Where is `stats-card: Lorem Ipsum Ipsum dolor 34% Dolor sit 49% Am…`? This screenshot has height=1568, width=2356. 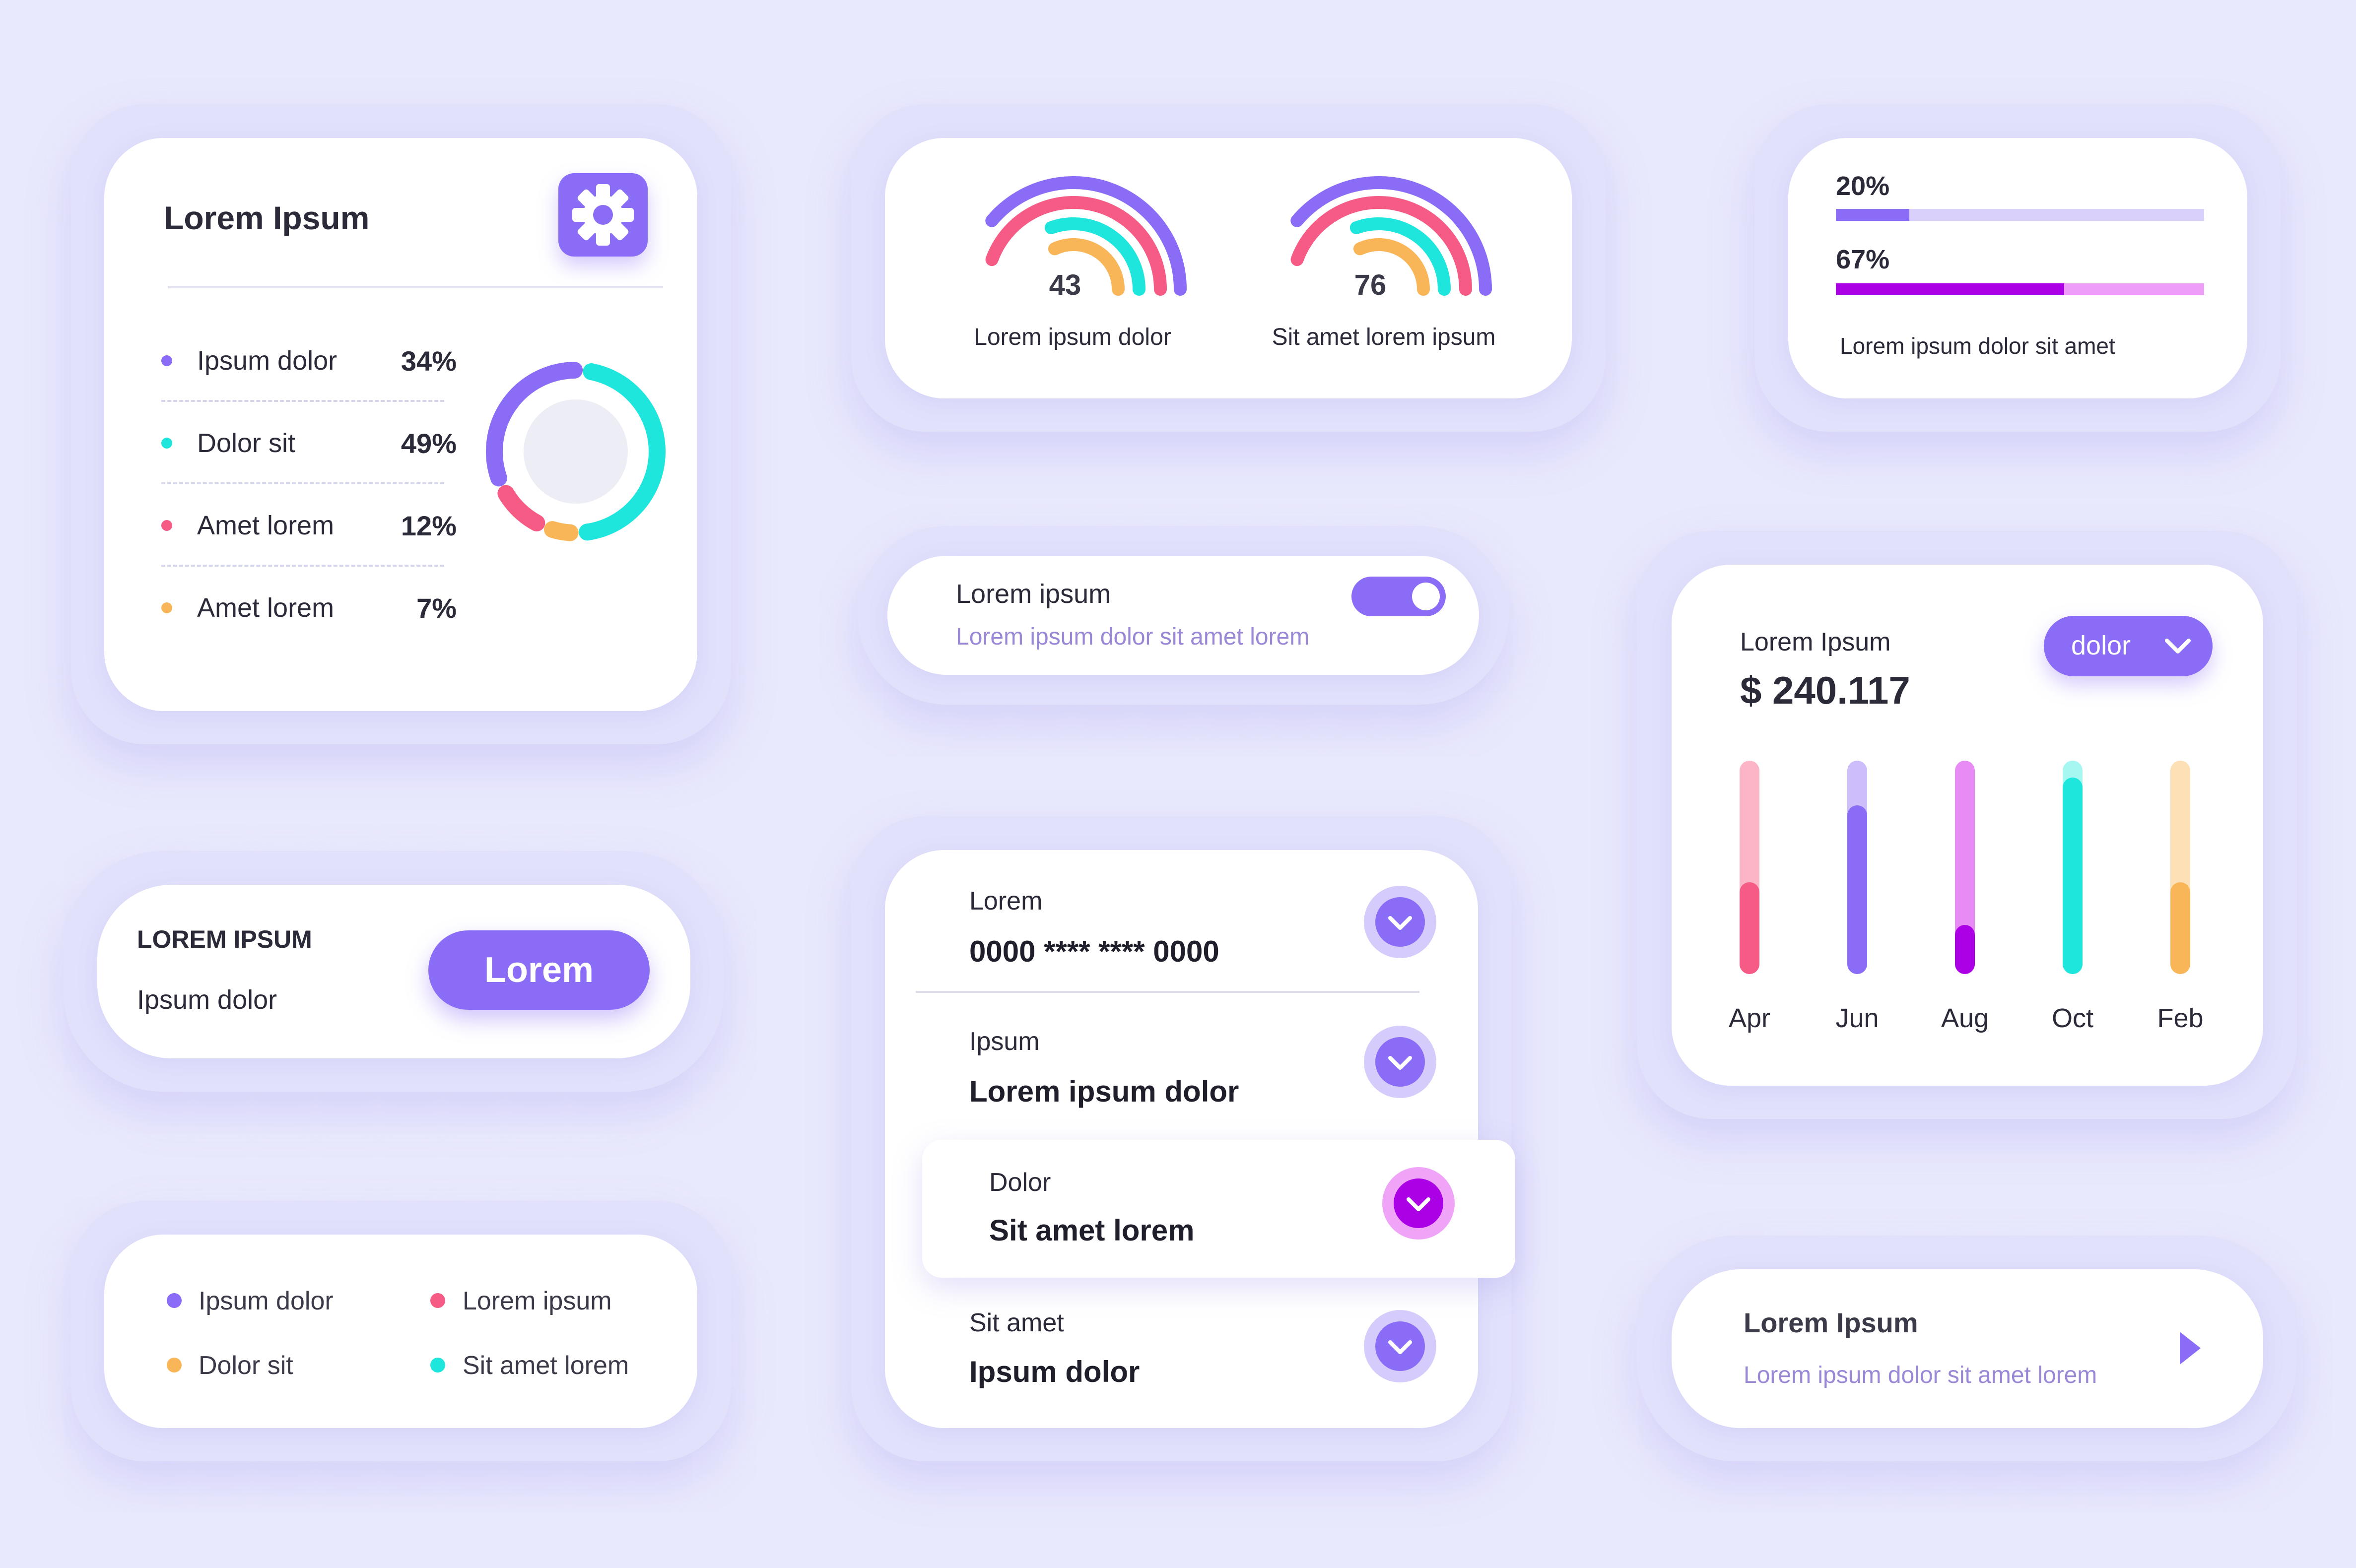 stats-card: Lorem Ipsum Ipsum dolor 34% Dolor sit 49% Am… is located at coordinates (400, 424).